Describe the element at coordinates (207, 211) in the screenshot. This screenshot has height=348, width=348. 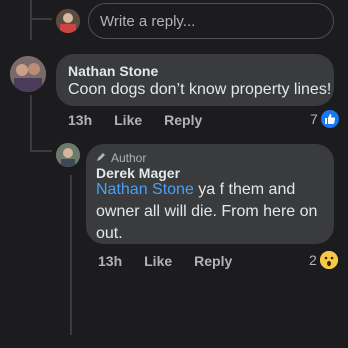
I see `reply-text-line2: owner all will die. From here on` at that location.